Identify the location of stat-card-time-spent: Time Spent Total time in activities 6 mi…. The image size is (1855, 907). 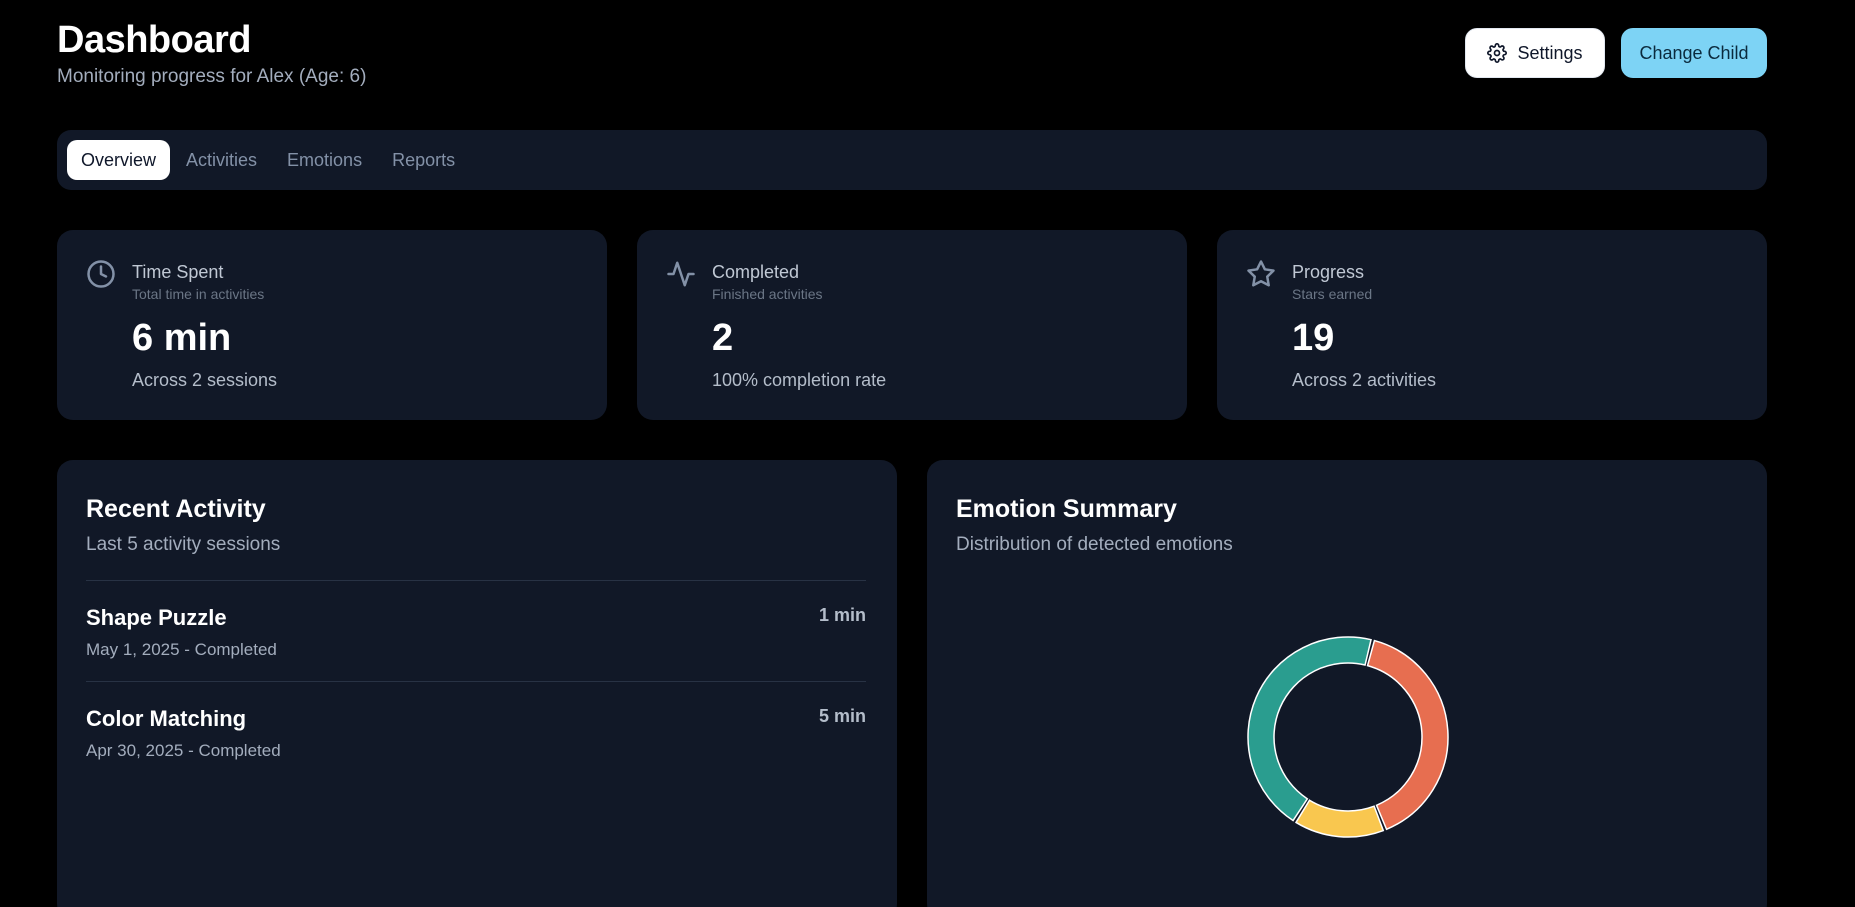
(332, 325).